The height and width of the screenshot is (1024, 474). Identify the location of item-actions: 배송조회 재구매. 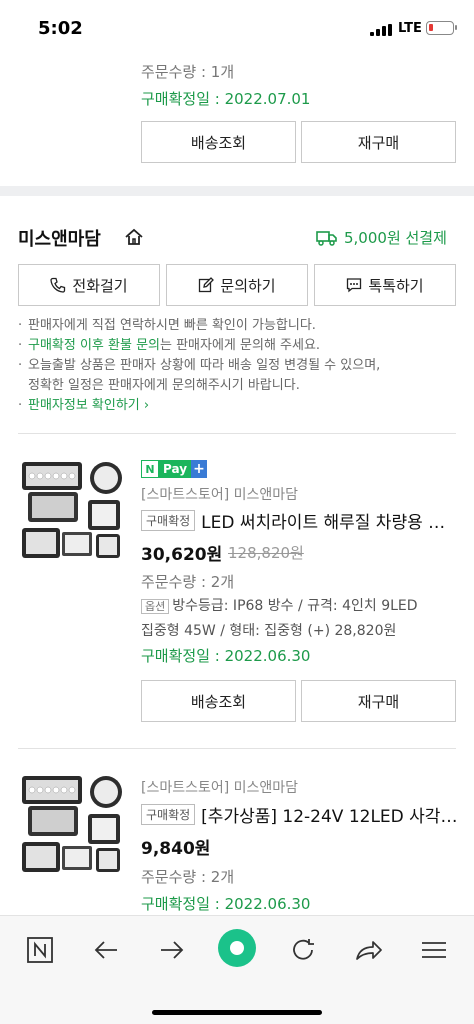
(298, 701).